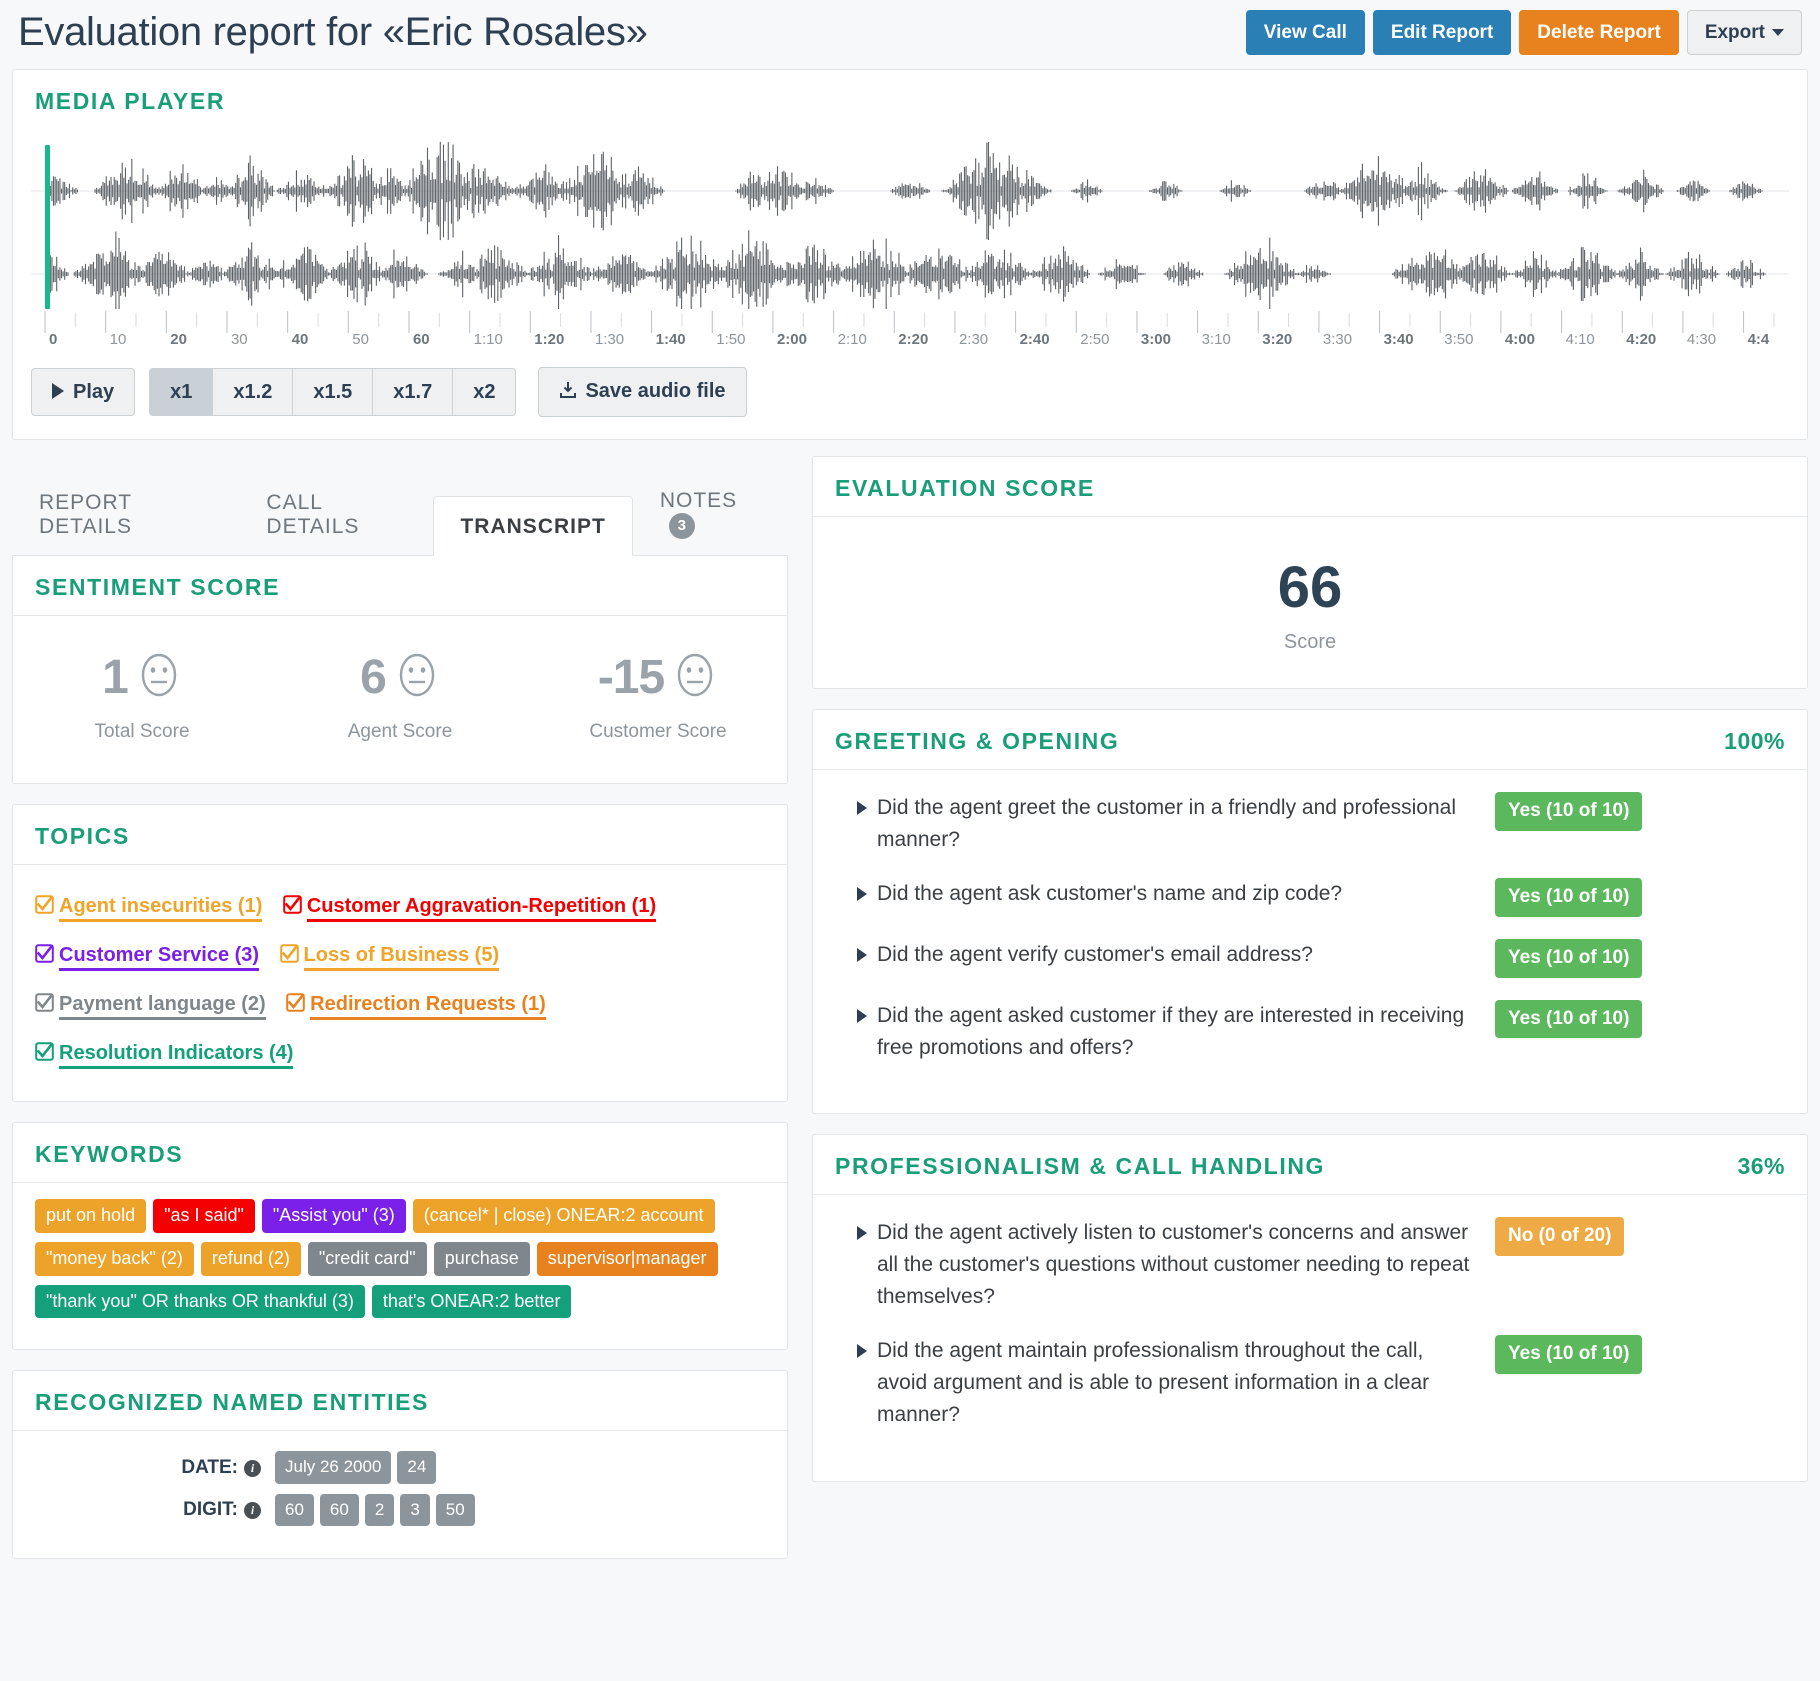 The height and width of the screenshot is (1681, 1820). I want to click on ruler-tick-label: 2:40, so click(1034, 339).